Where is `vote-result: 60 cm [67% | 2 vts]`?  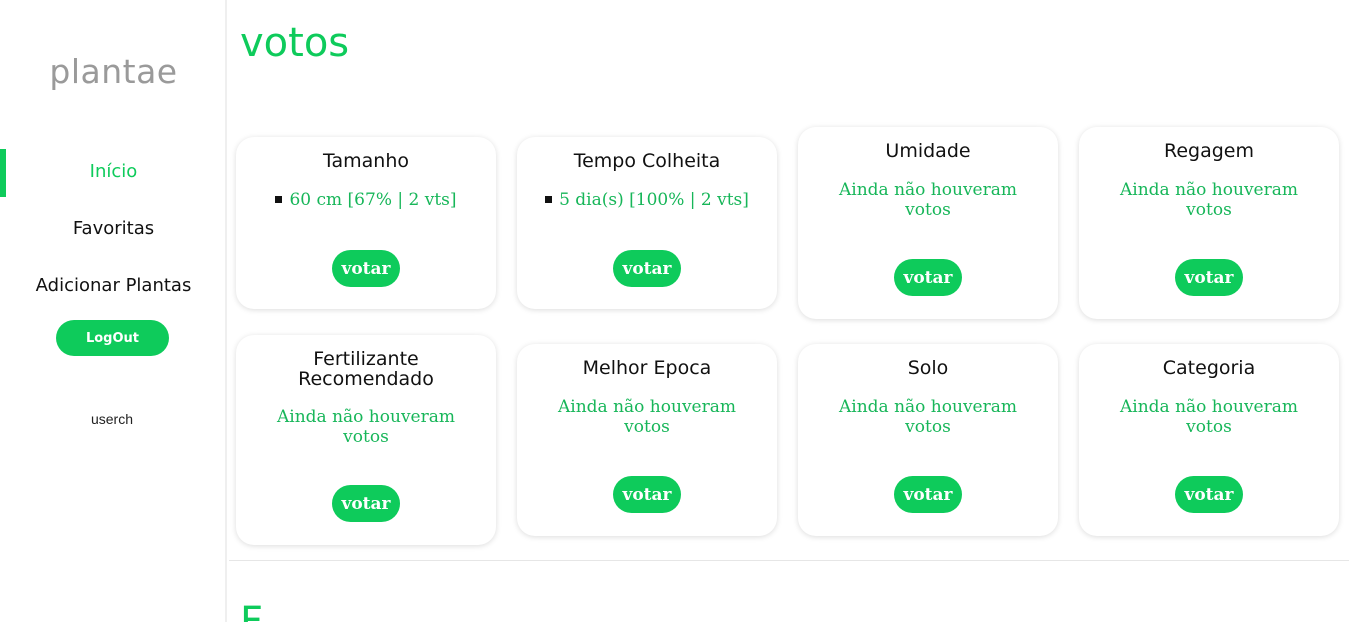 vote-result: 60 cm [67% | 2 vts] is located at coordinates (366, 200).